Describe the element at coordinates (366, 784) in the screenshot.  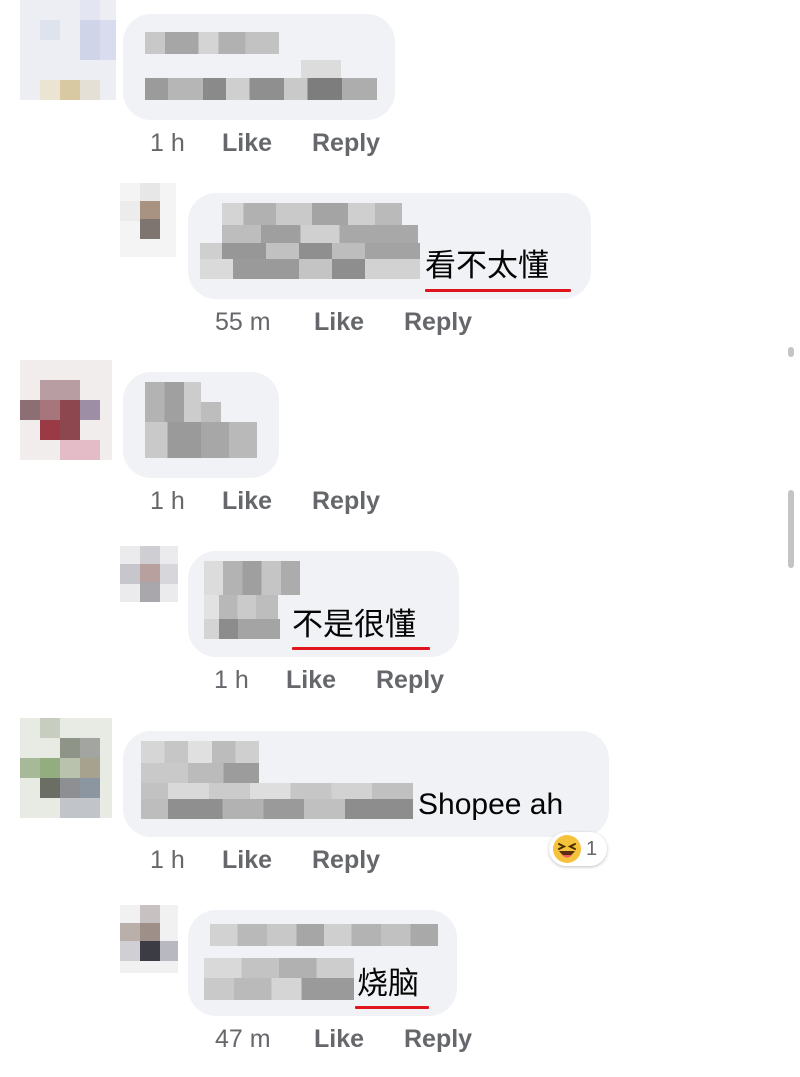
I see `comment-bubble: Shopee ah` at that location.